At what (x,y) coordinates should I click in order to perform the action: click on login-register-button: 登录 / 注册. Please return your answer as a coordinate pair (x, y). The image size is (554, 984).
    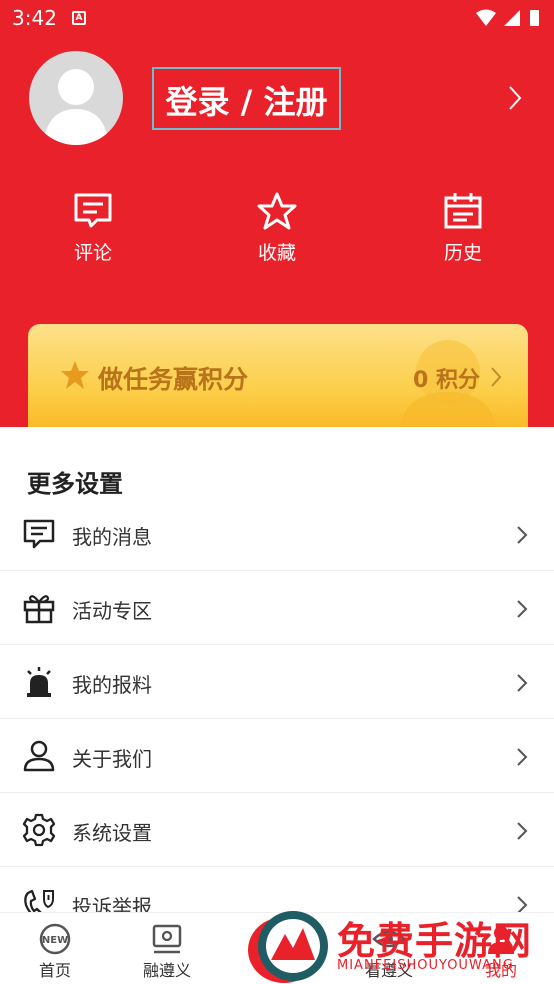
    Looking at the image, I should click on (246, 98).